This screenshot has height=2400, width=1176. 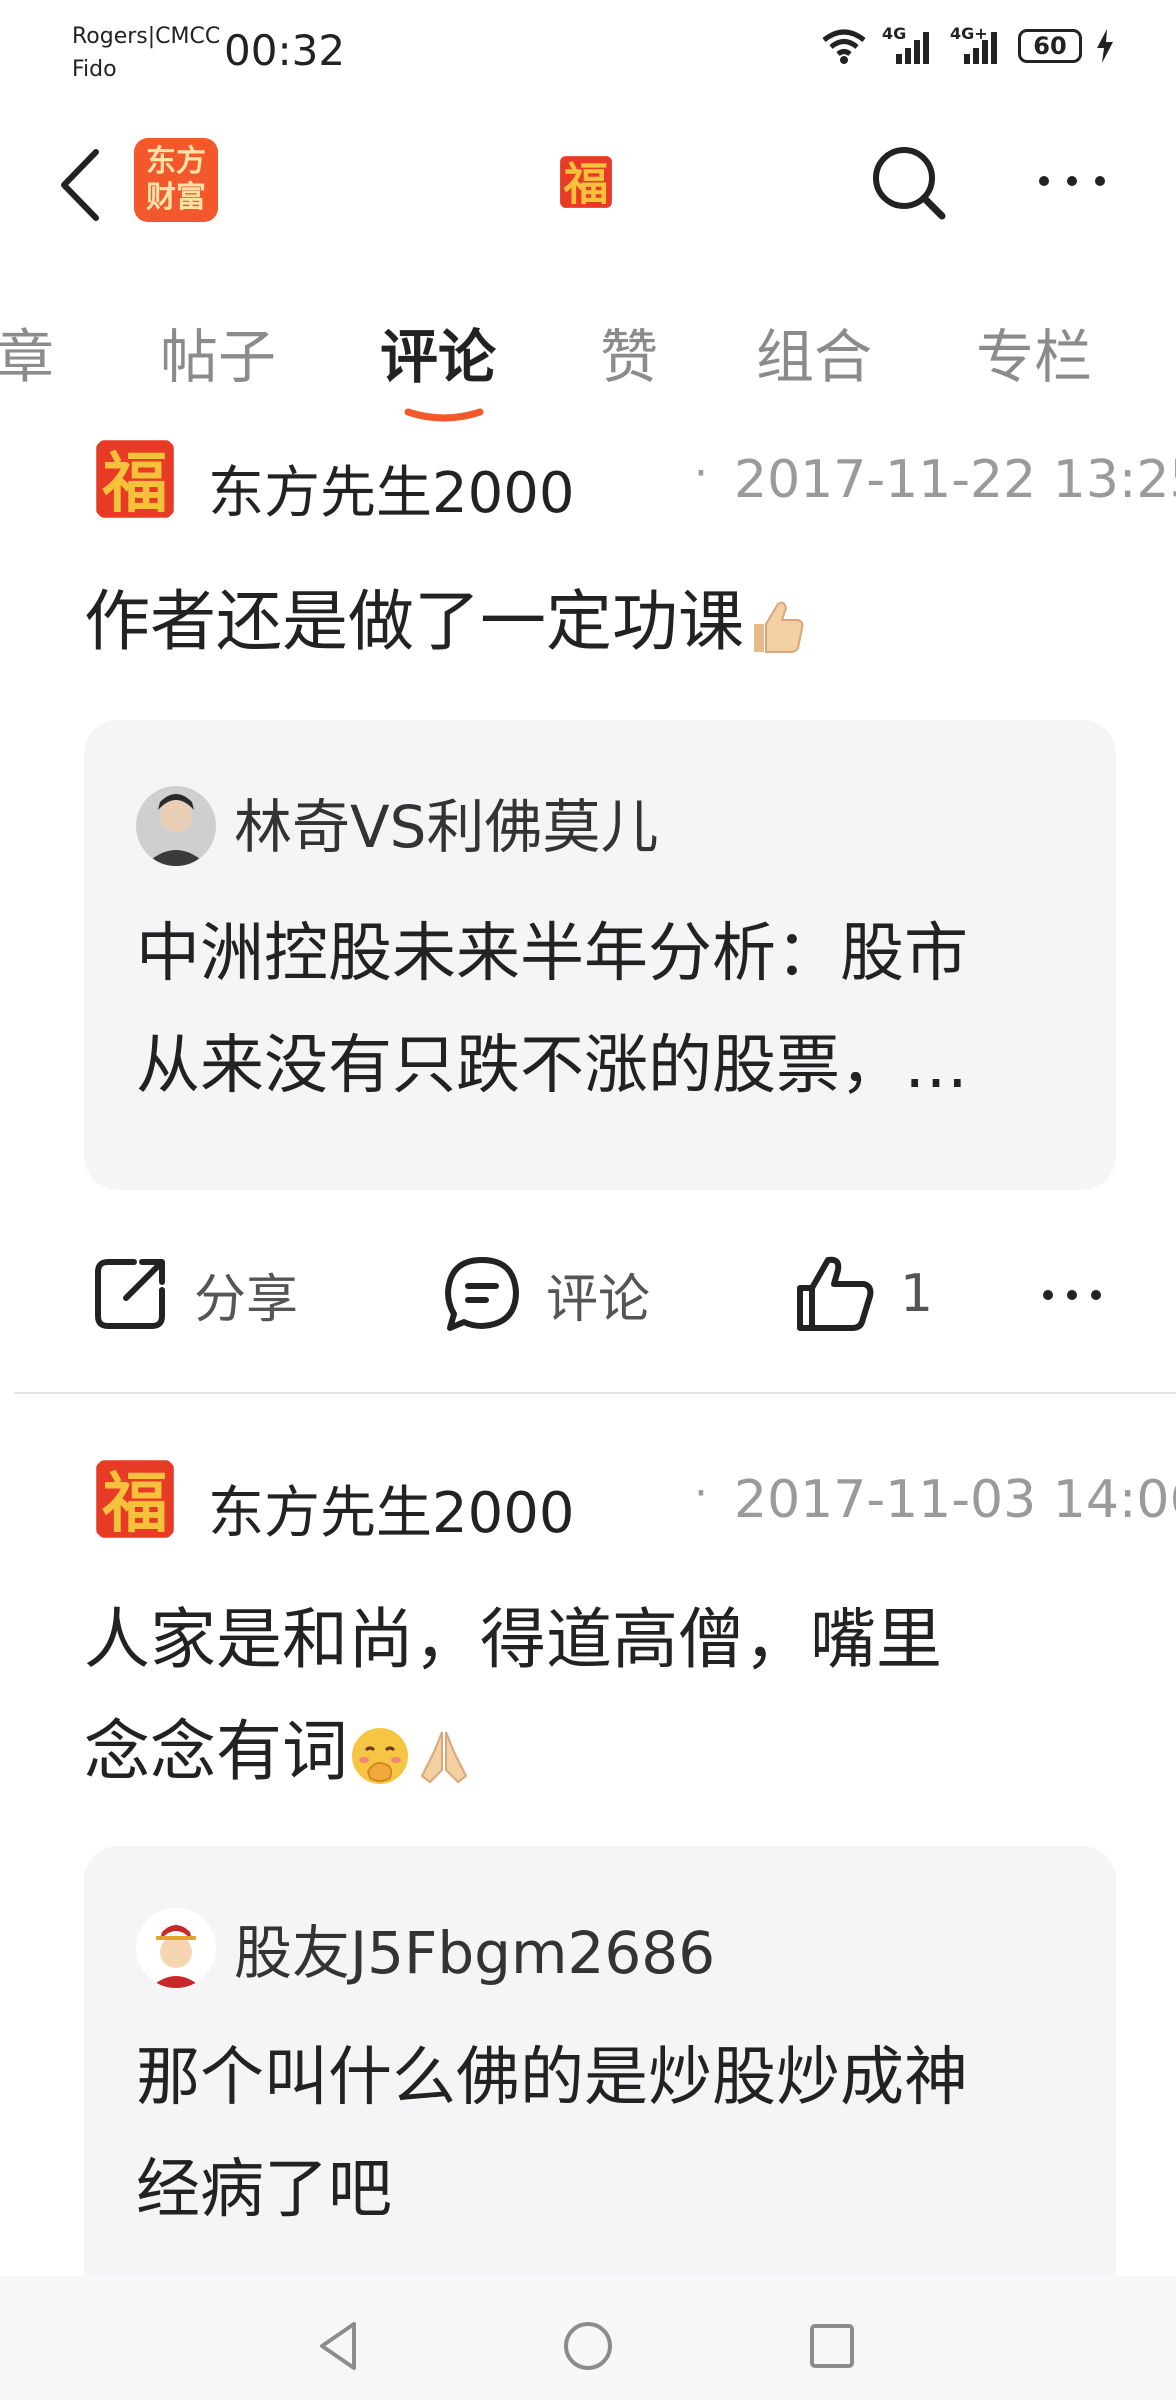 I want to click on system-nav-bar, so click(x=588, y=2338).